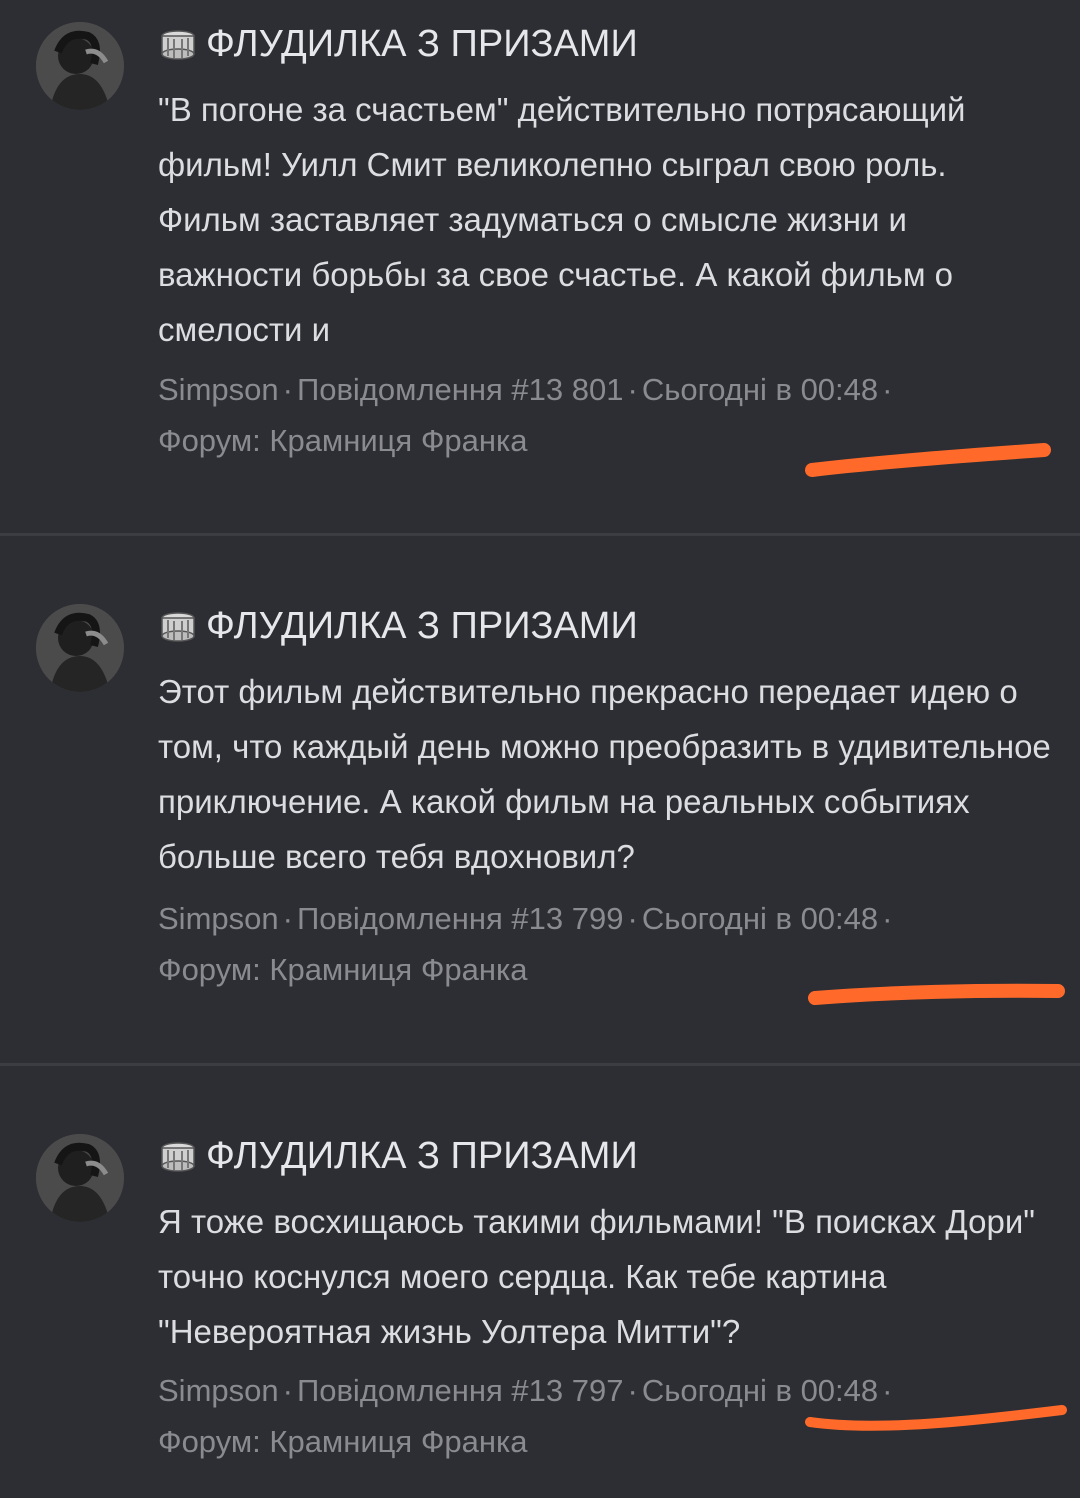 The height and width of the screenshot is (1498, 1080). I want to click on post-message-number: Повідомлення #13 801, so click(460, 389).